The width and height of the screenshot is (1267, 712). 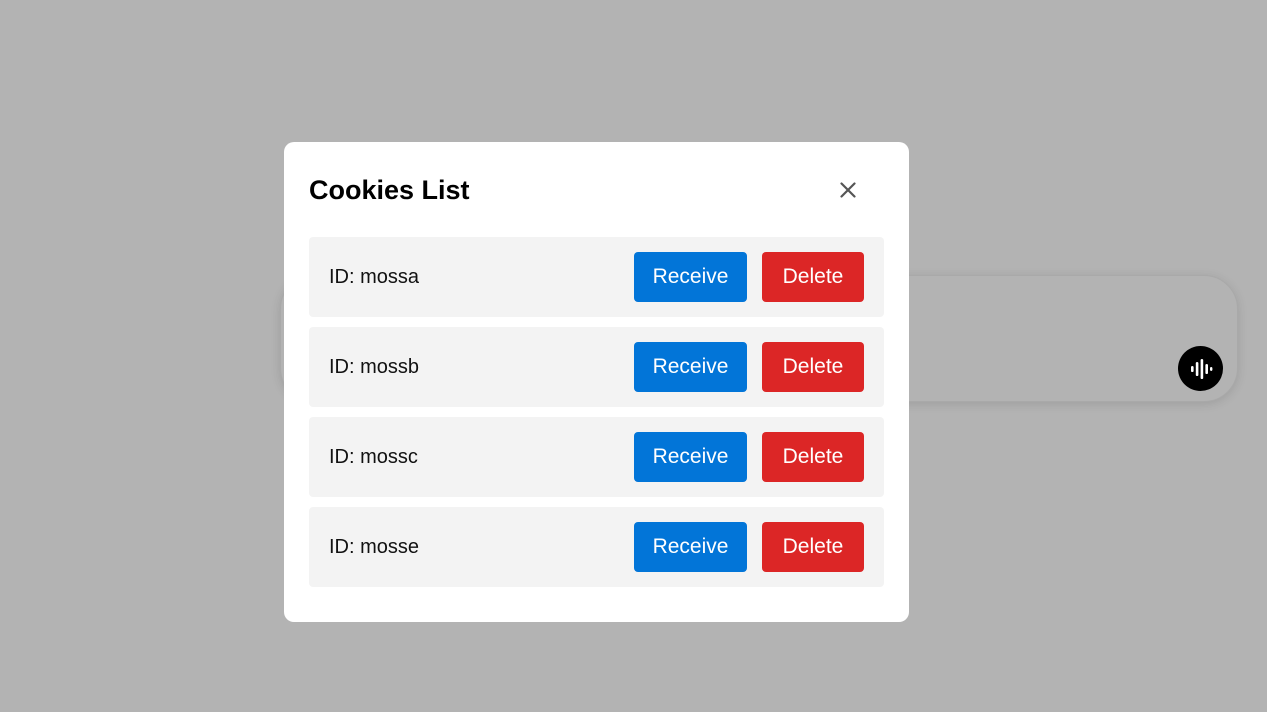 I want to click on audio-waveform-icon, so click(x=1201, y=368).